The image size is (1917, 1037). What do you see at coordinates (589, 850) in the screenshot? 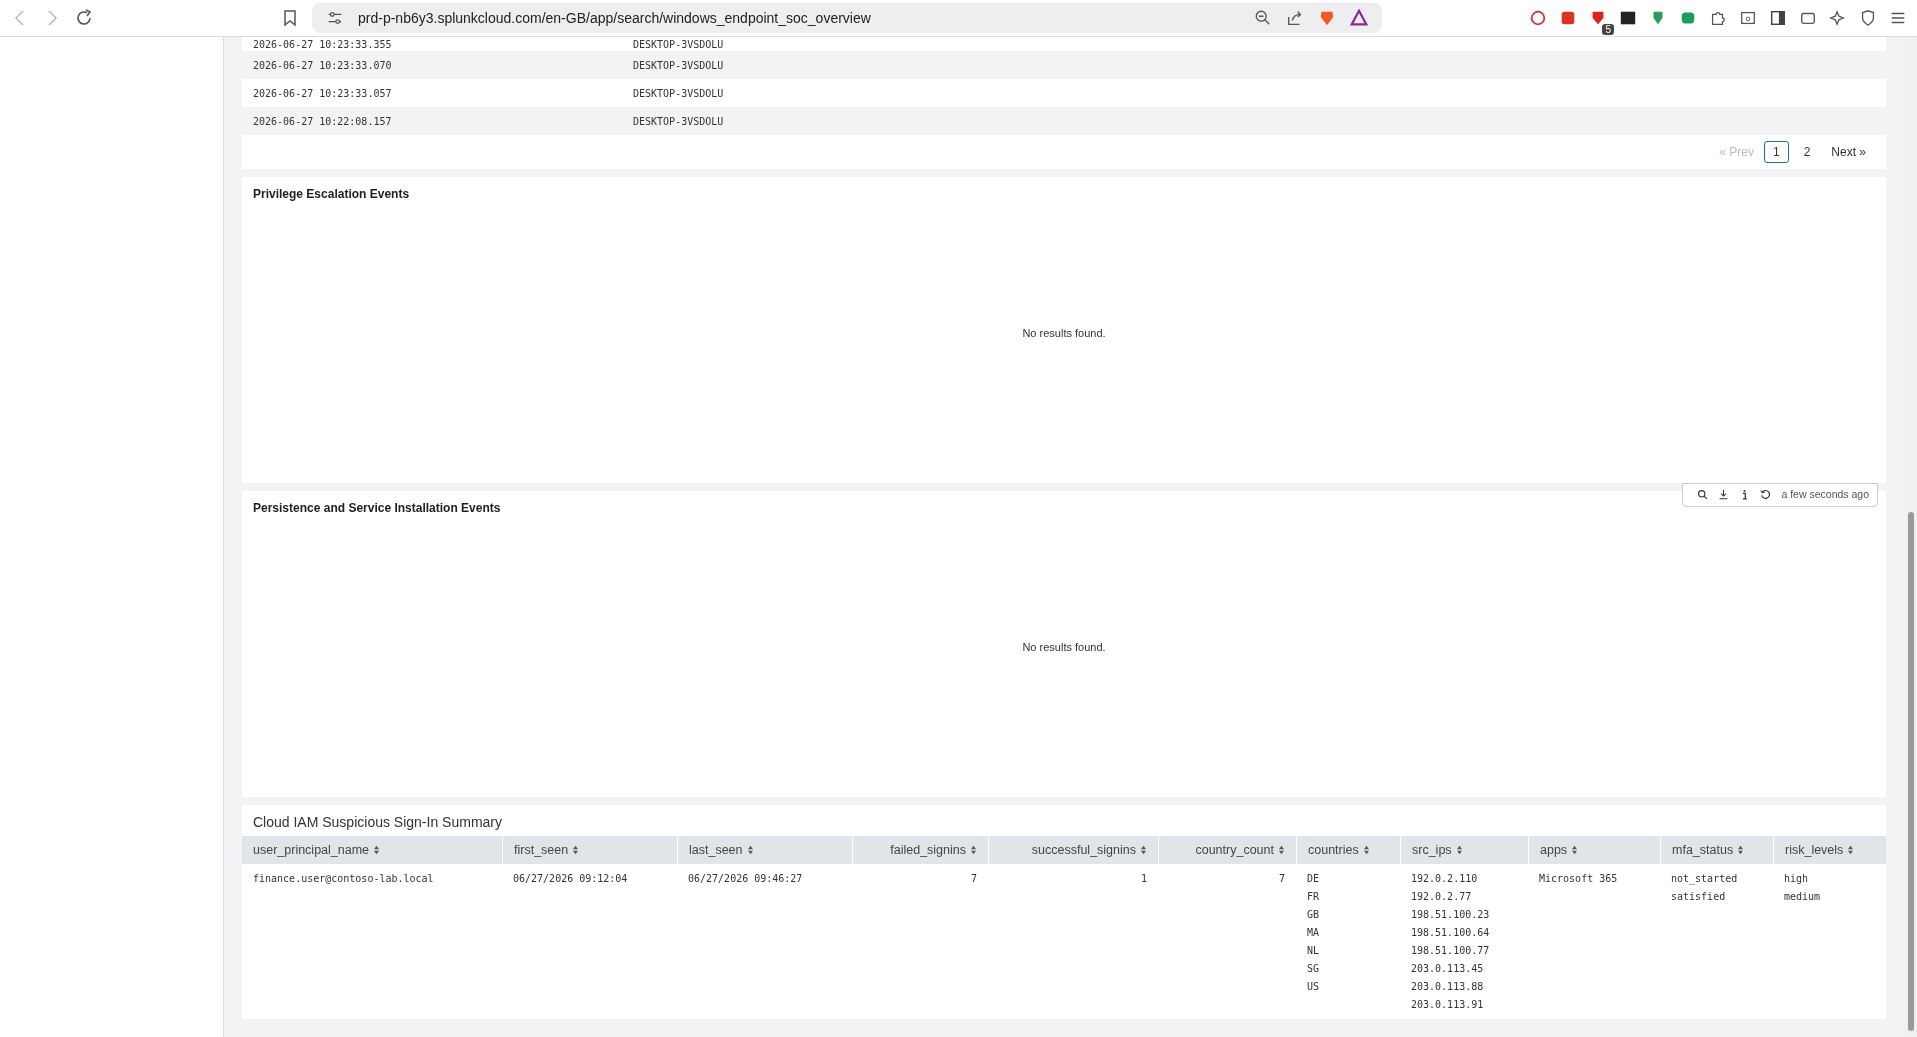
I see `column-header: first_seen` at bounding box center [589, 850].